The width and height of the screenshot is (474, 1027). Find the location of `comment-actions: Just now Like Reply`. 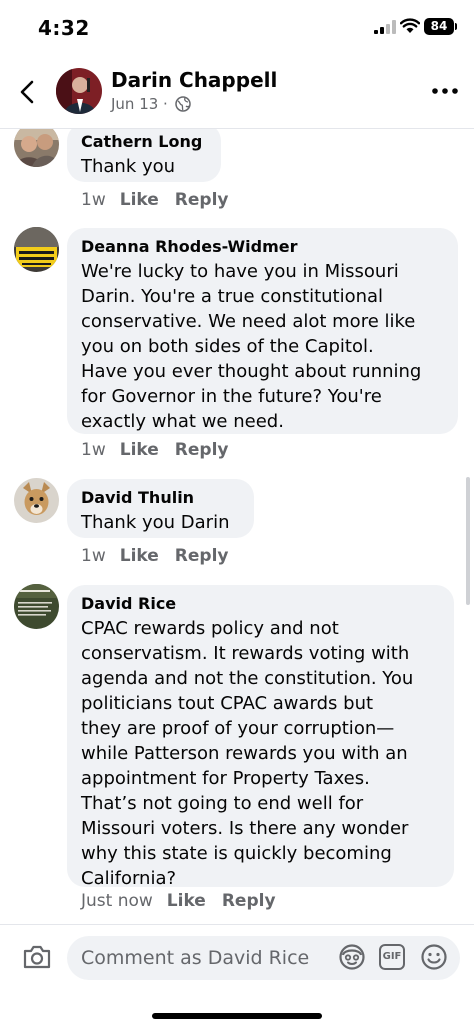

comment-actions: Just now Like Reply is located at coordinates (178, 901).